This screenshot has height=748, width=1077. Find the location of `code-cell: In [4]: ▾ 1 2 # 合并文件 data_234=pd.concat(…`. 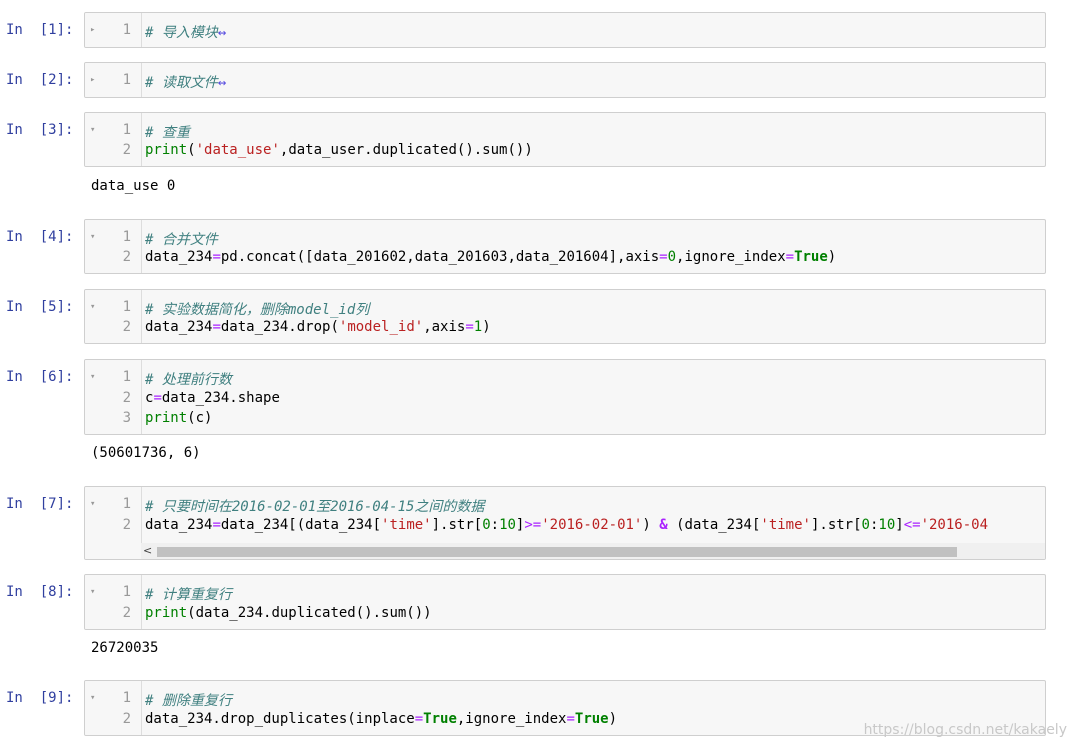

code-cell: In [4]: ▾ 1 2 # 合并文件 data_234=pd.concat(… is located at coordinates (538, 247).